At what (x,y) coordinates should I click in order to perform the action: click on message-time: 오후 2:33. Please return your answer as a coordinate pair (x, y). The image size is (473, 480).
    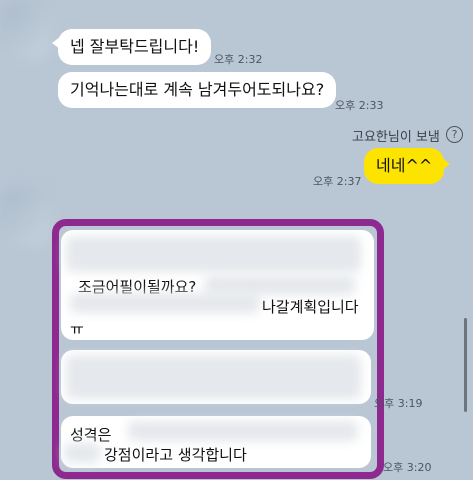
    Looking at the image, I should click on (359, 105).